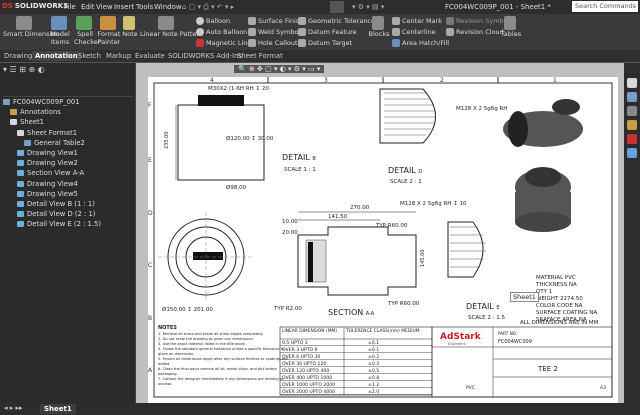 This screenshot has height=415, width=640. What do you see at coordinates (420, 43) in the screenshot?
I see `area-hatch-fill-button: Area Hatch/Fill` at bounding box center [420, 43].